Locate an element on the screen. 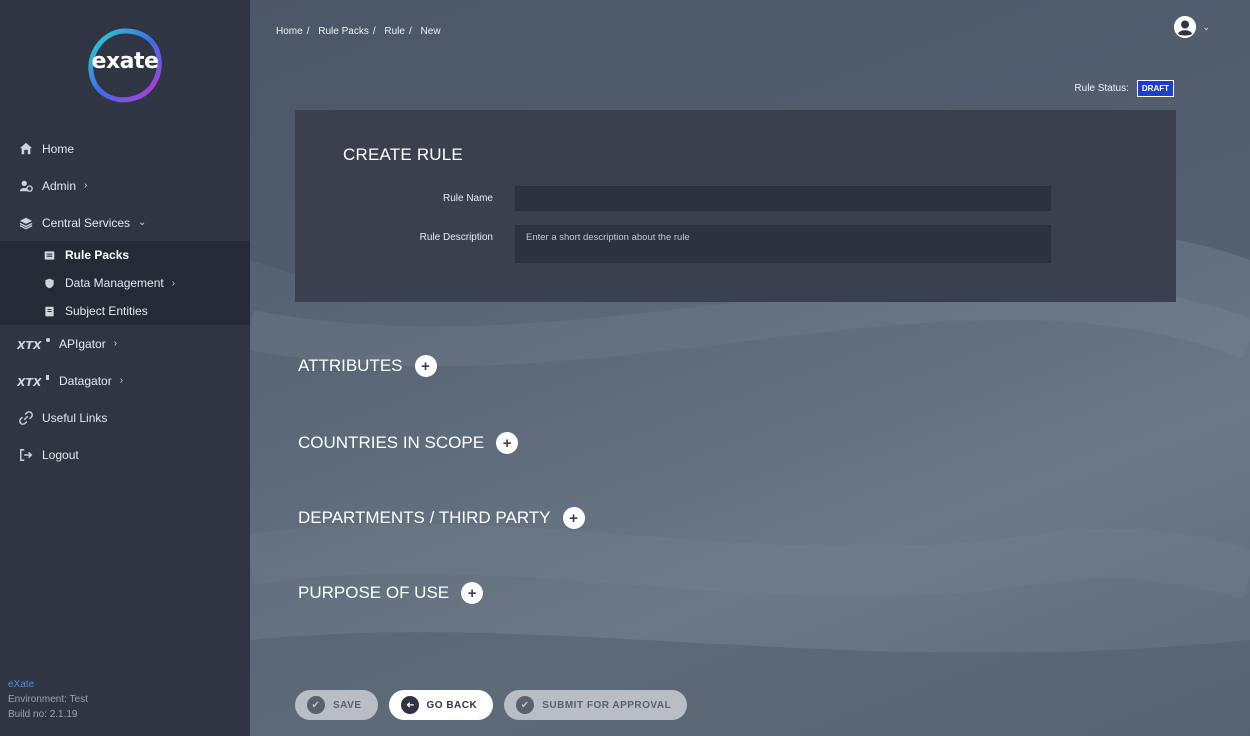 The width and height of the screenshot is (1250, 736). sidebar-item-rule-packs: Rule Packs is located at coordinates (125, 255).